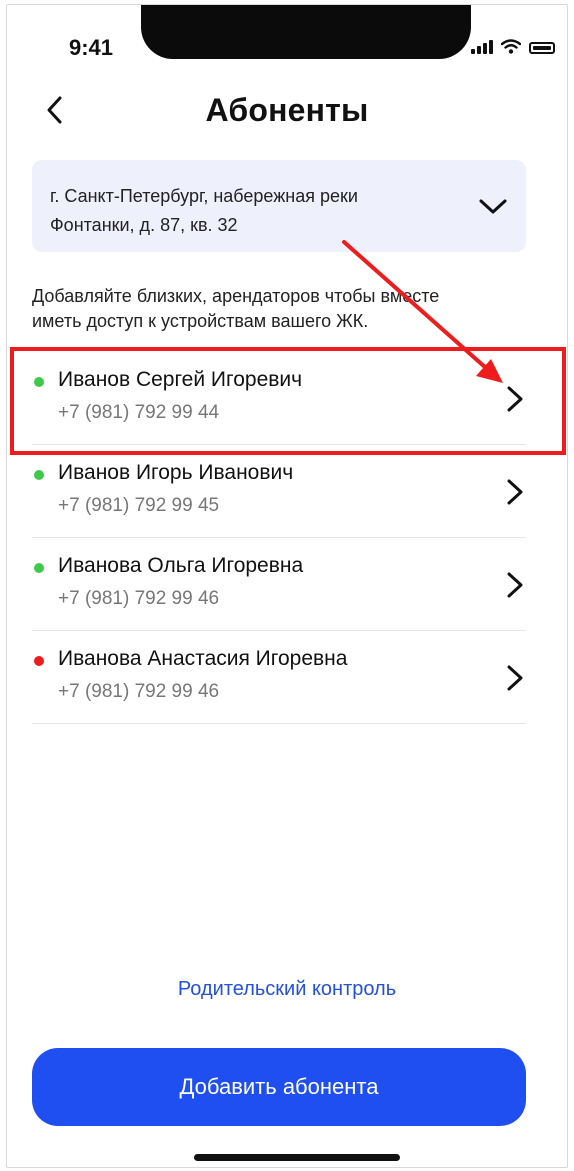 Image resolution: width=574 pixels, height=1171 pixels. Describe the element at coordinates (139, 412) in the screenshot. I see `subscriber-phone: +7 (981) 792 99 44` at that location.